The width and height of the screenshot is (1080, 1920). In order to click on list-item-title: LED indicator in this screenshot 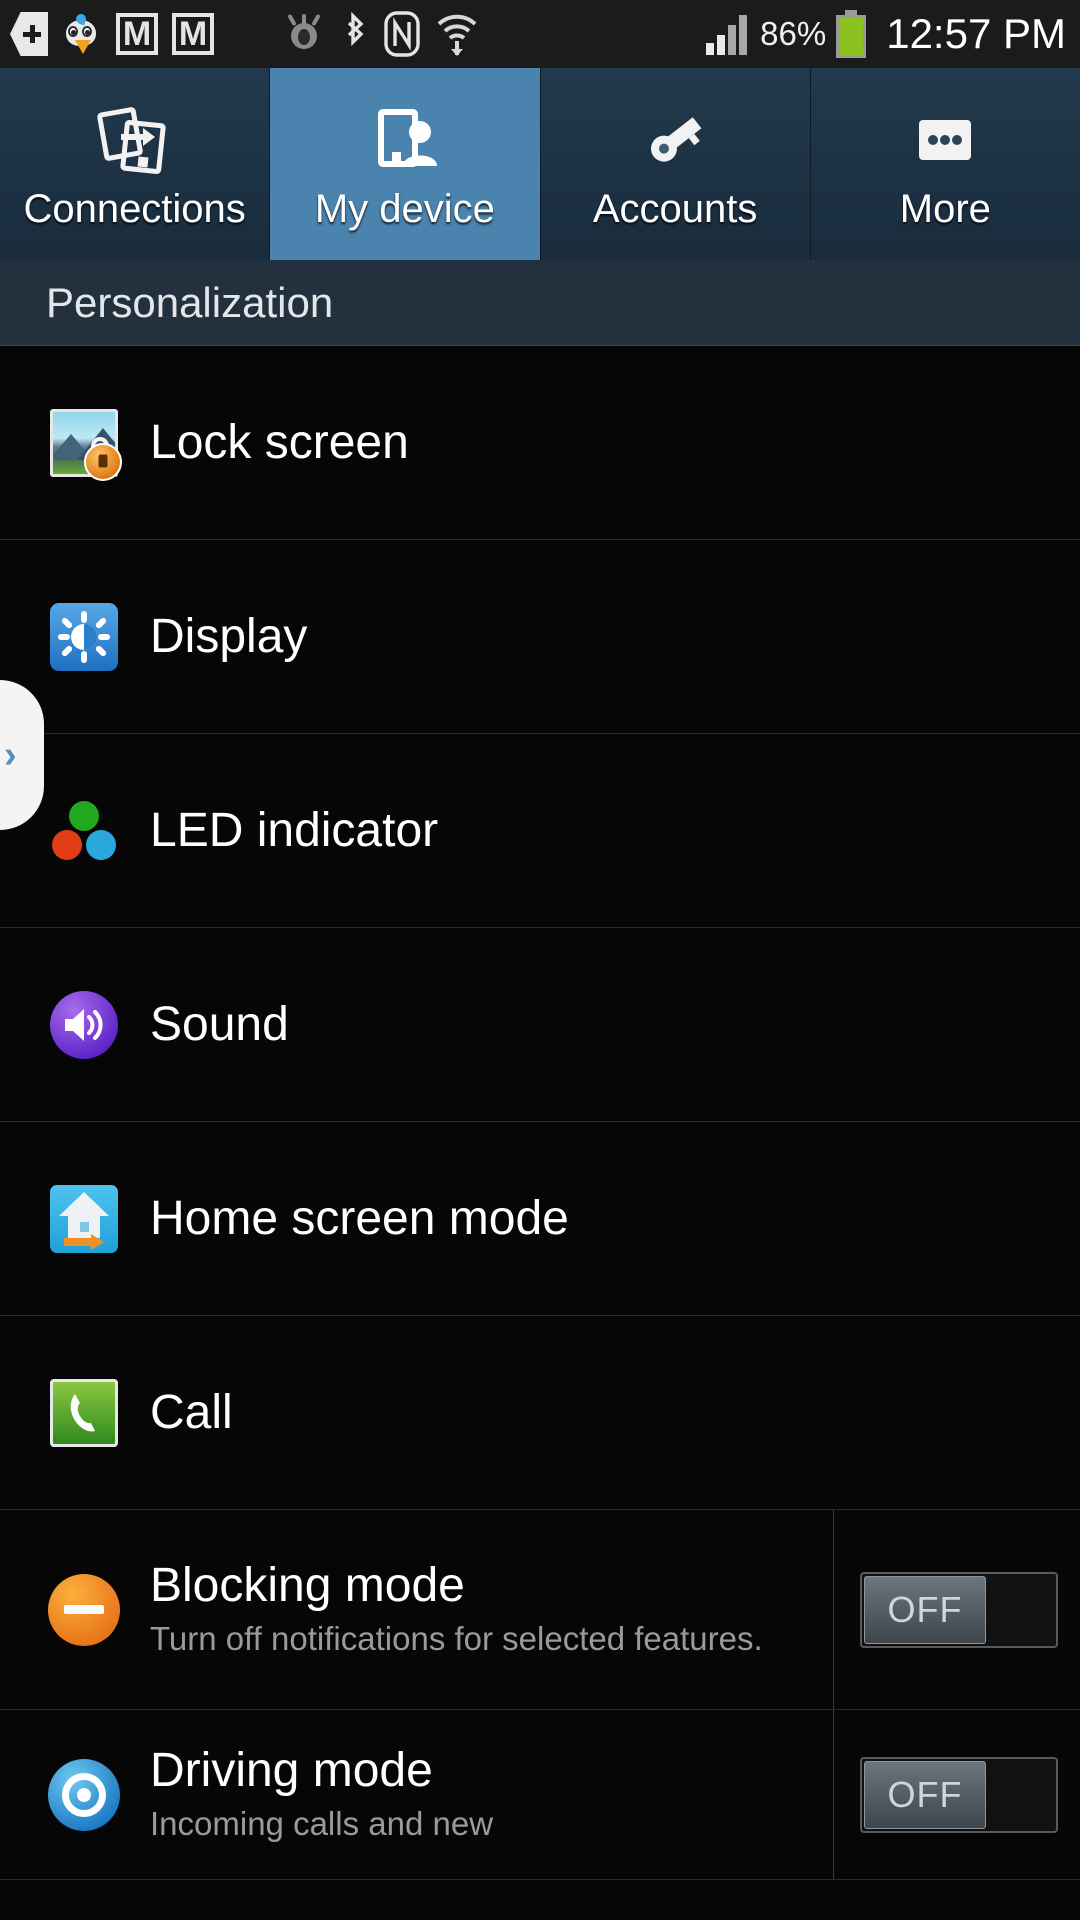, I will do `click(294, 830)`.